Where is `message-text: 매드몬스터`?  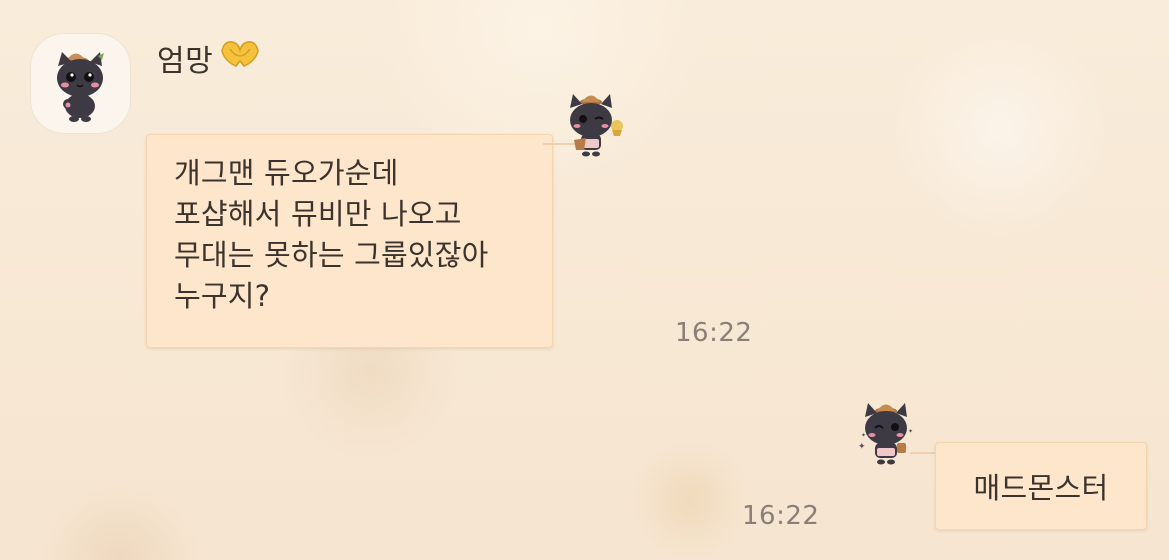
message-text: 매드몬스터 is located at coordinates (1041, 488).